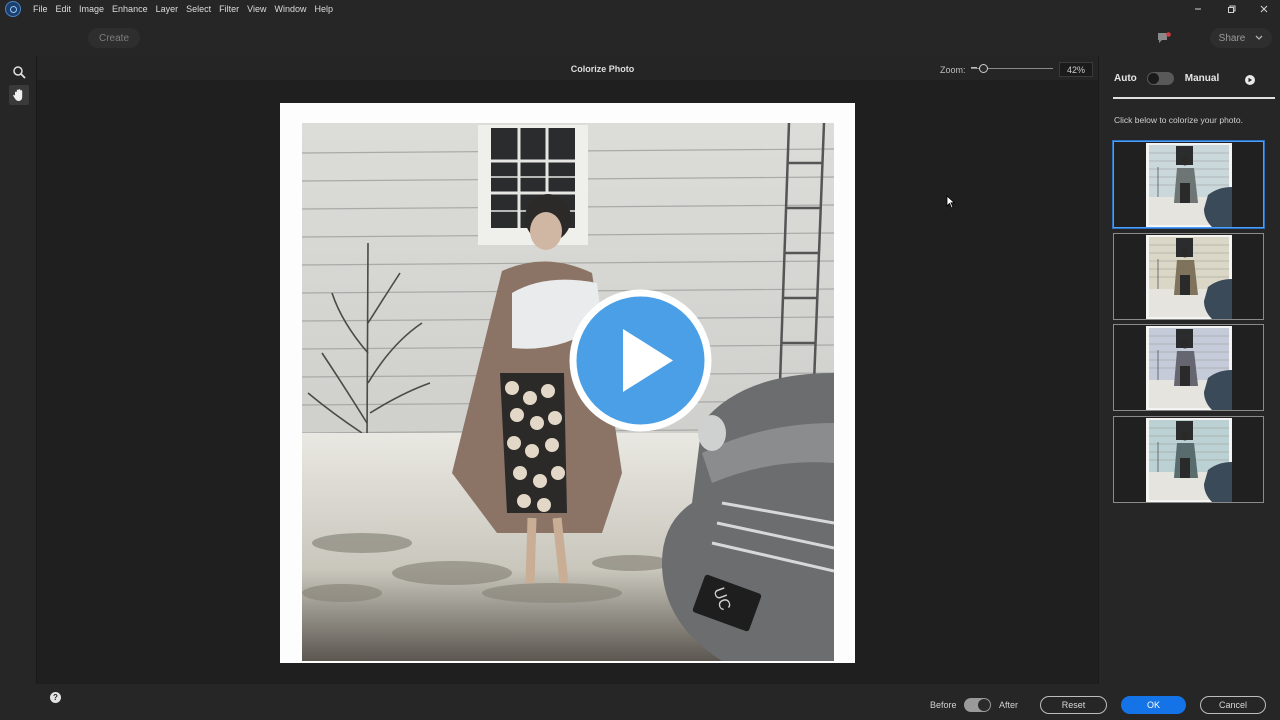 This screenshot has height=720, width=1280. I want to click on feedback-icon, so click(1164, 38).